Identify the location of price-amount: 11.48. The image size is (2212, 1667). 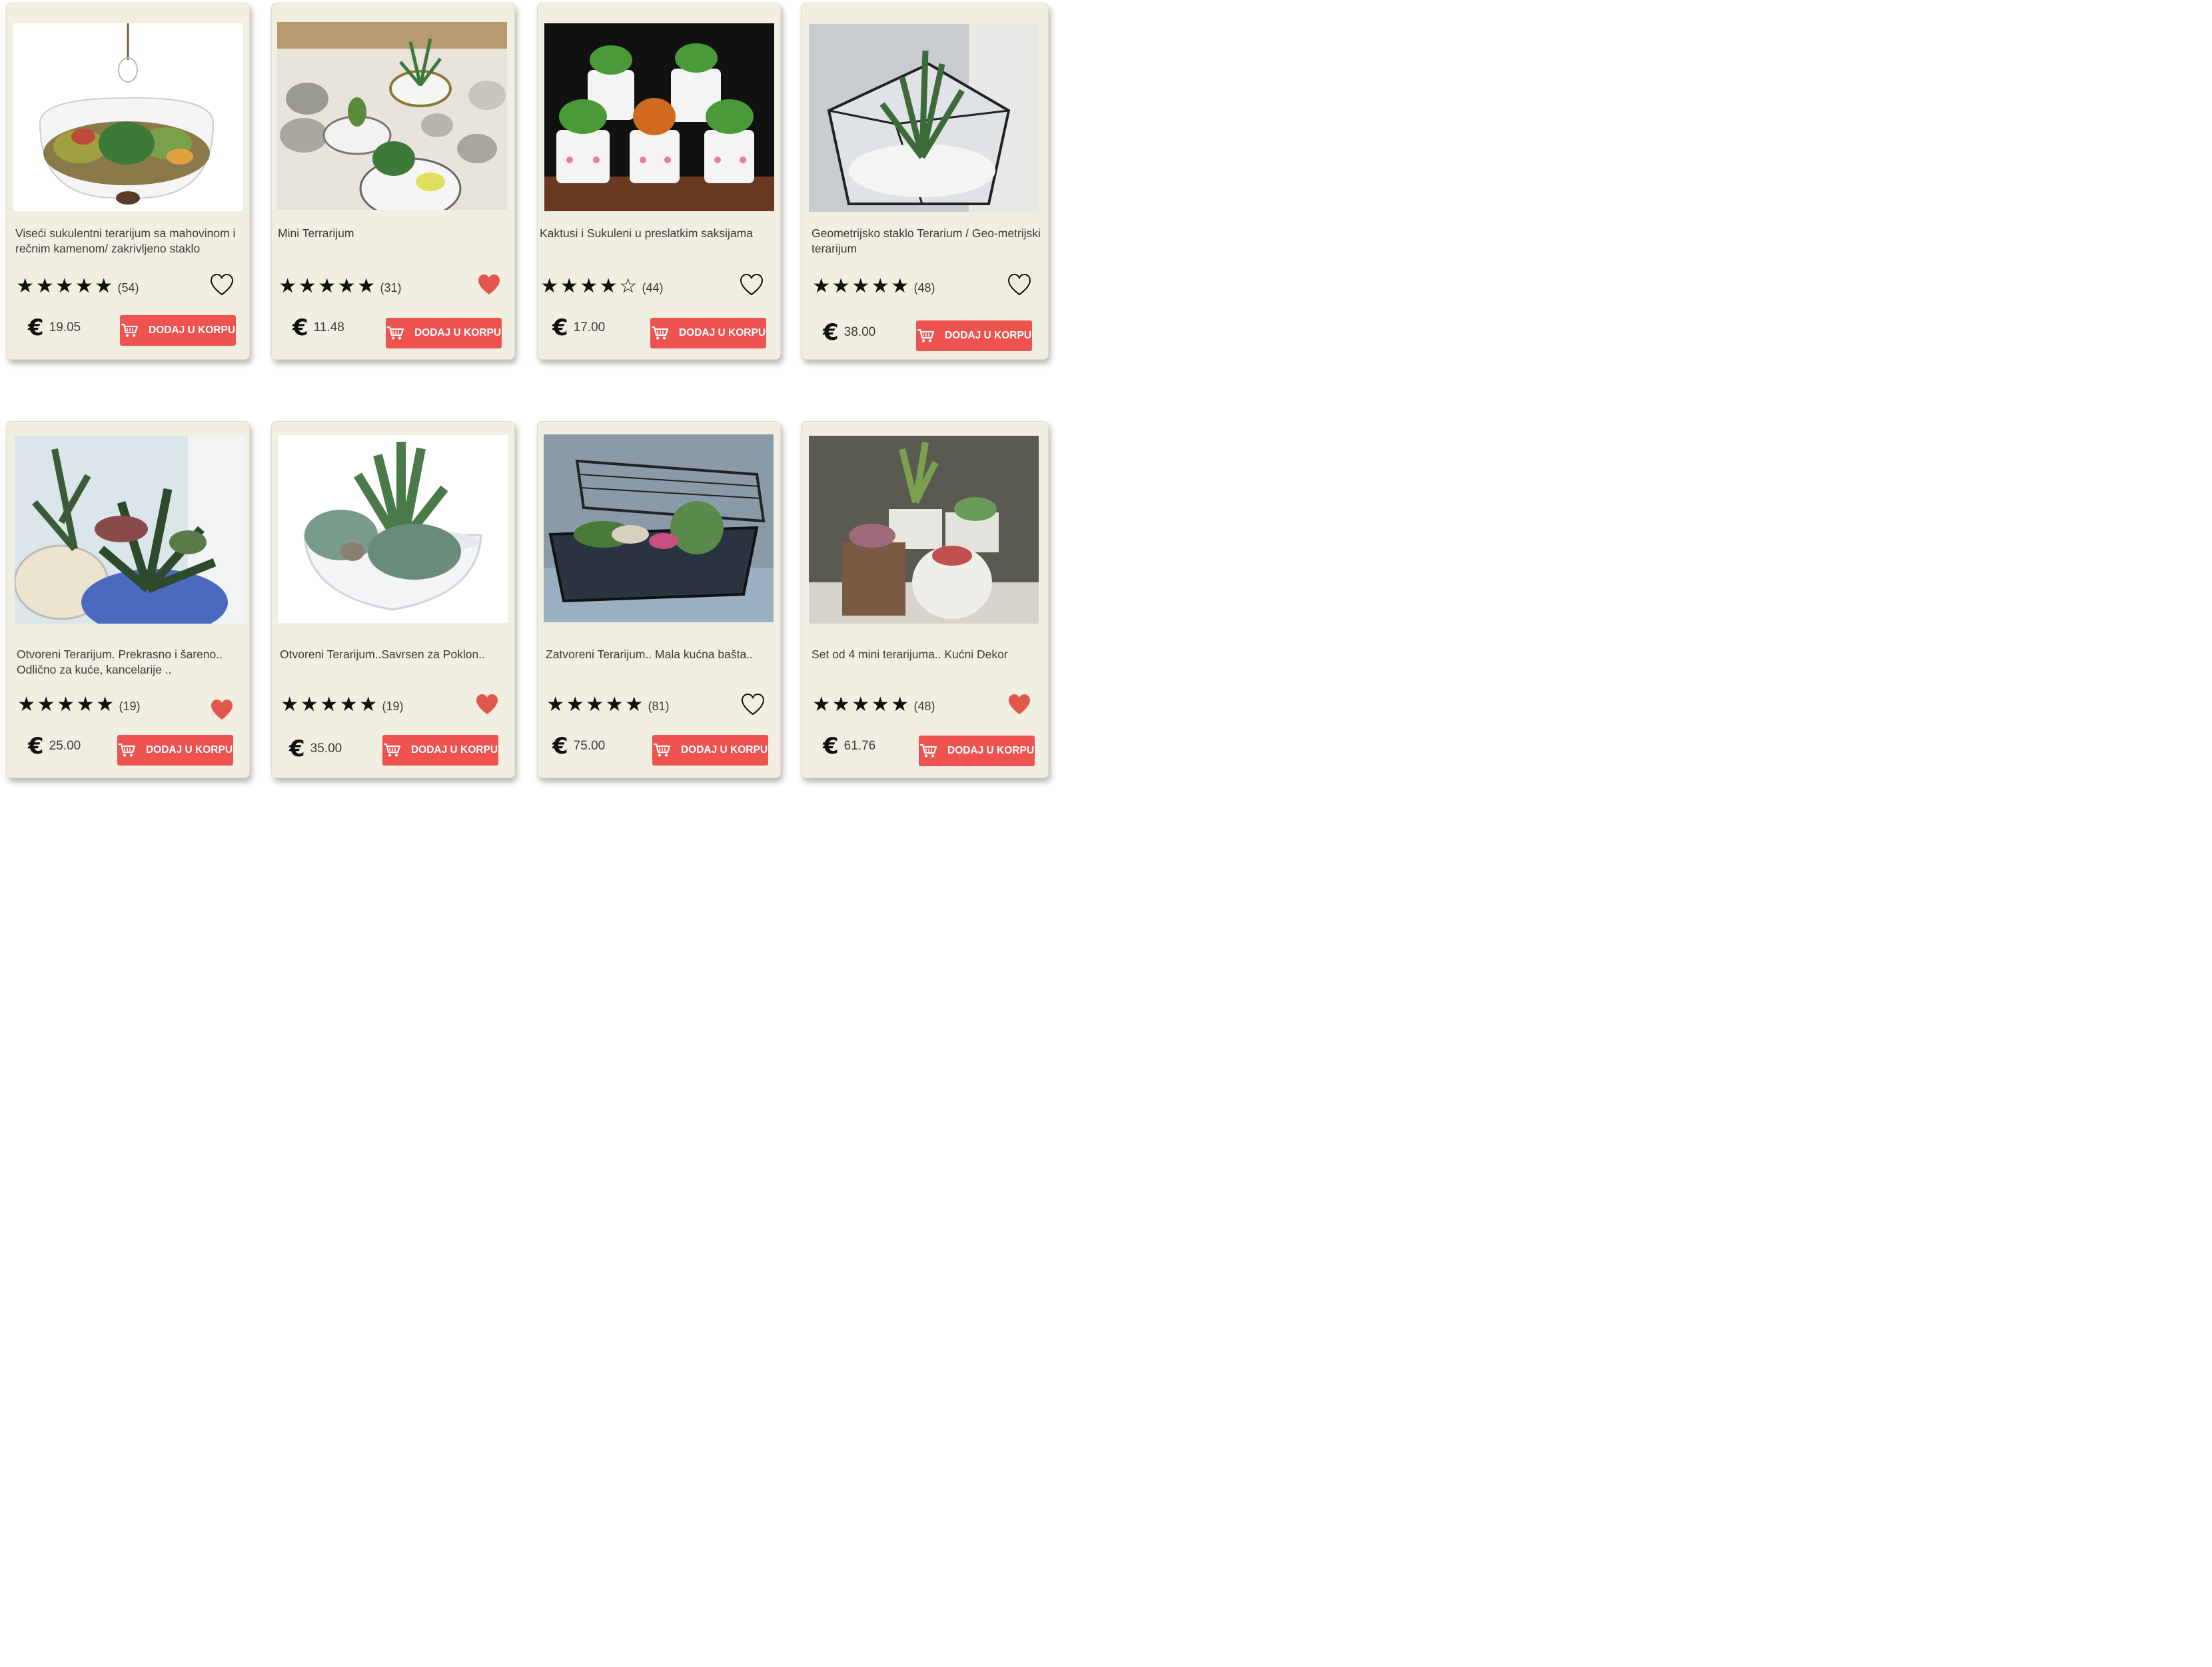
(328, 327).